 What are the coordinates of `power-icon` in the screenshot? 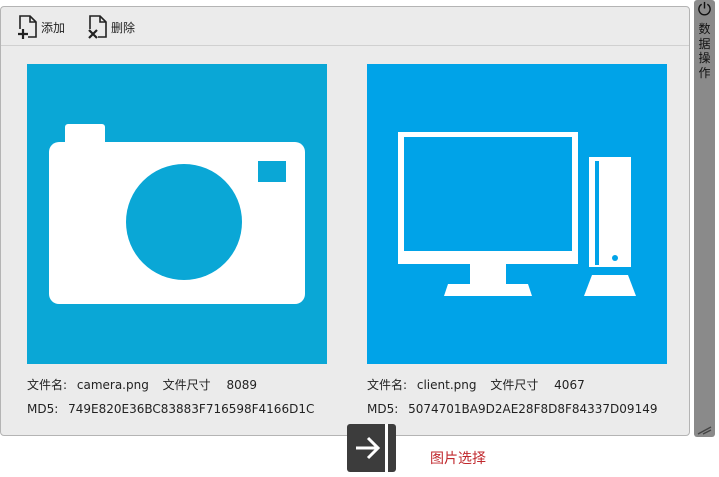 It's located at (704, 8).